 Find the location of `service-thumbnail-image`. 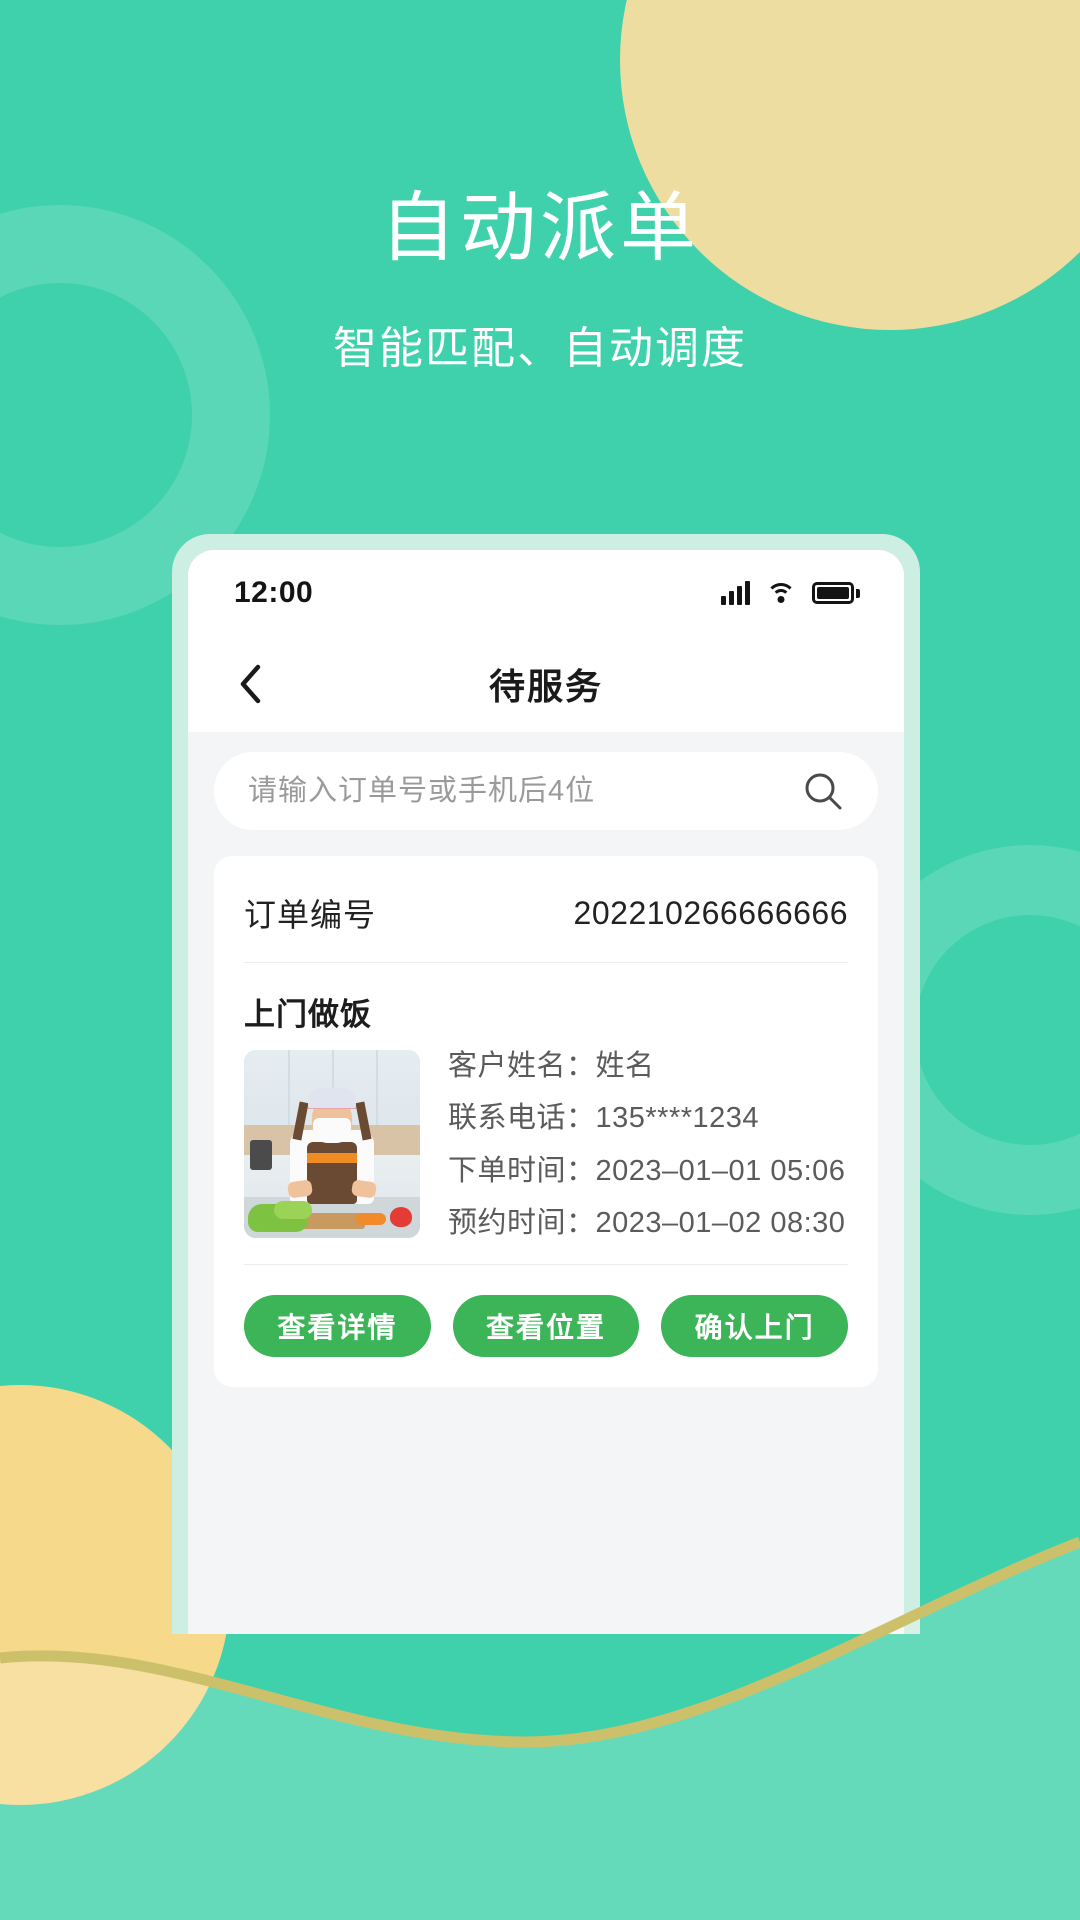

service-thumbnail-image is located at coordinates (332, 1144).